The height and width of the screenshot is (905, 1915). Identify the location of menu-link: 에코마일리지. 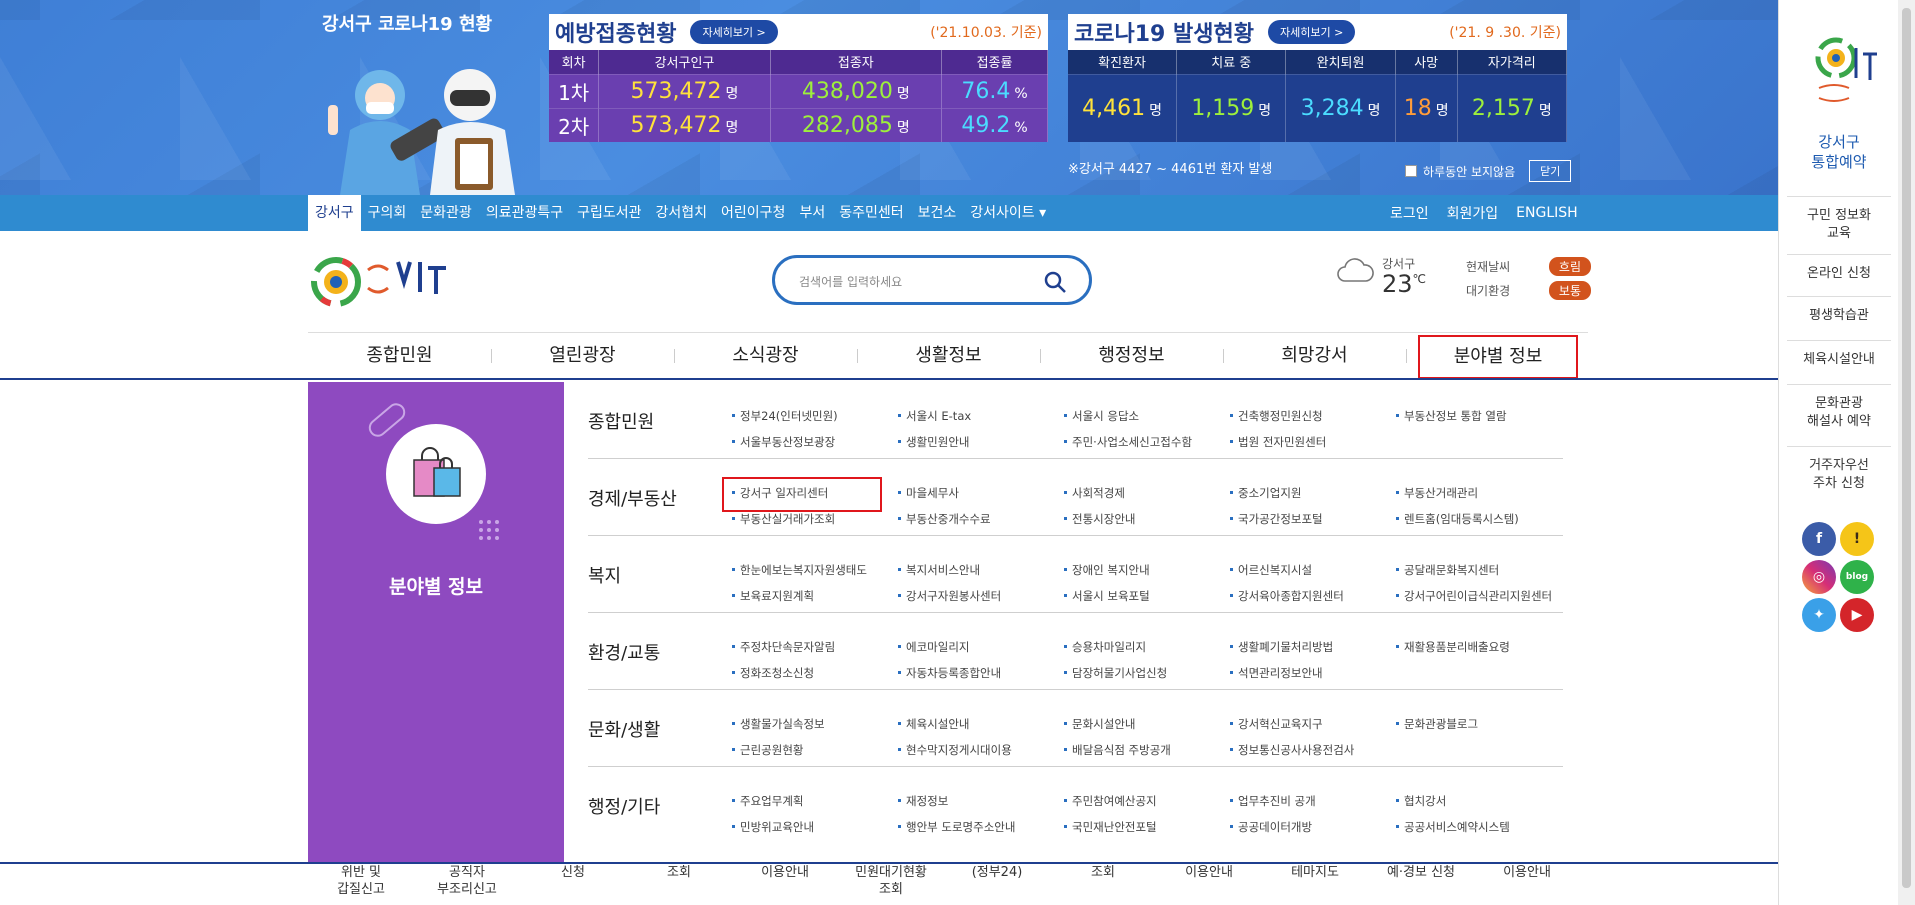
(979, 647).